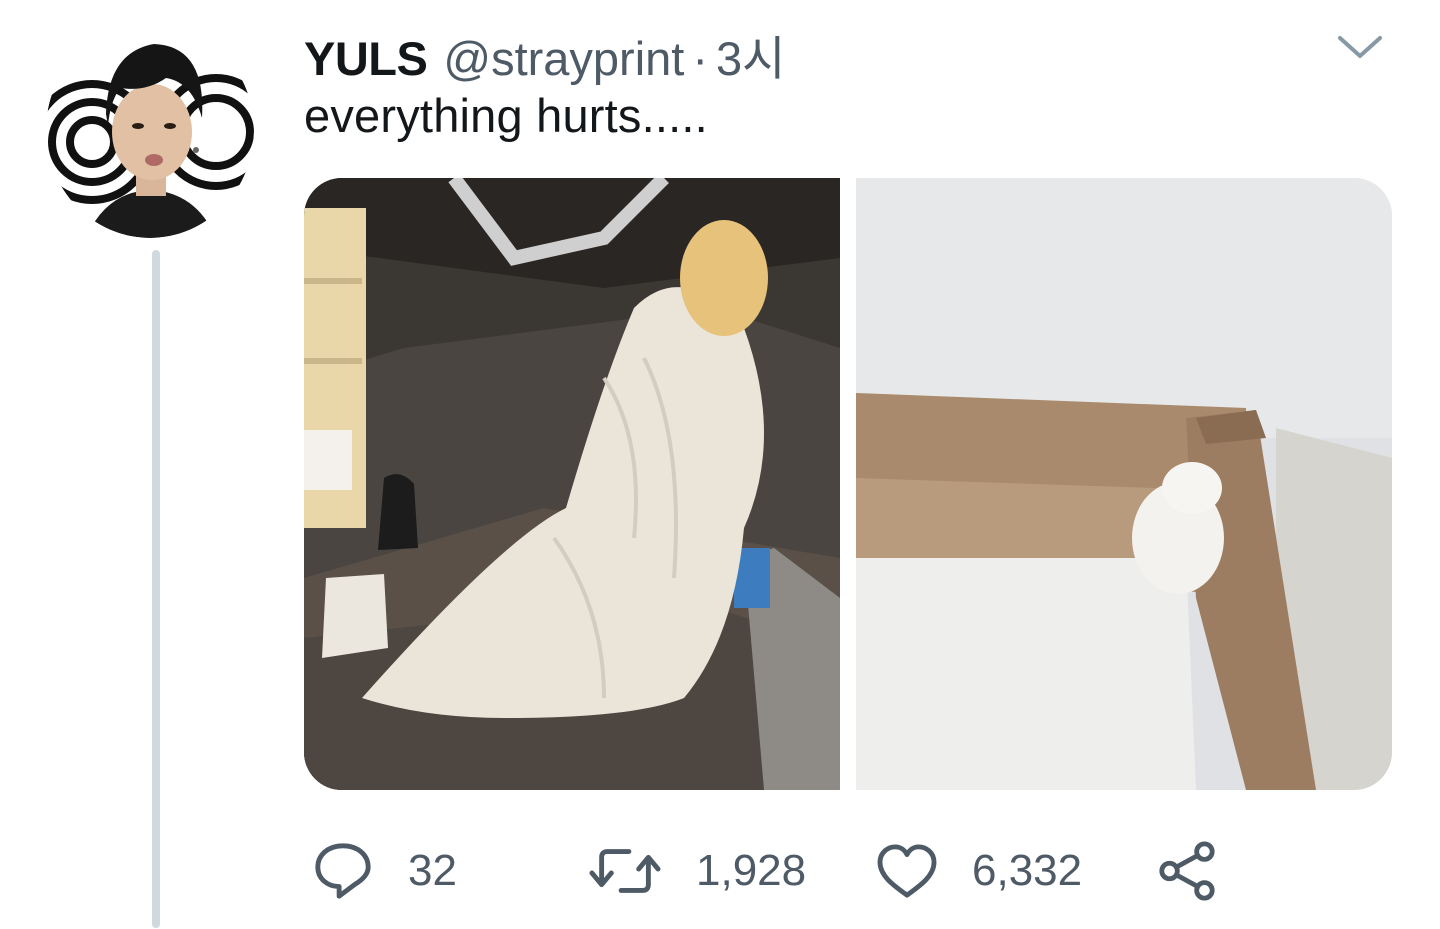 The image size is (1440, 929). I want to click on reply-icon, so click(343, 871).